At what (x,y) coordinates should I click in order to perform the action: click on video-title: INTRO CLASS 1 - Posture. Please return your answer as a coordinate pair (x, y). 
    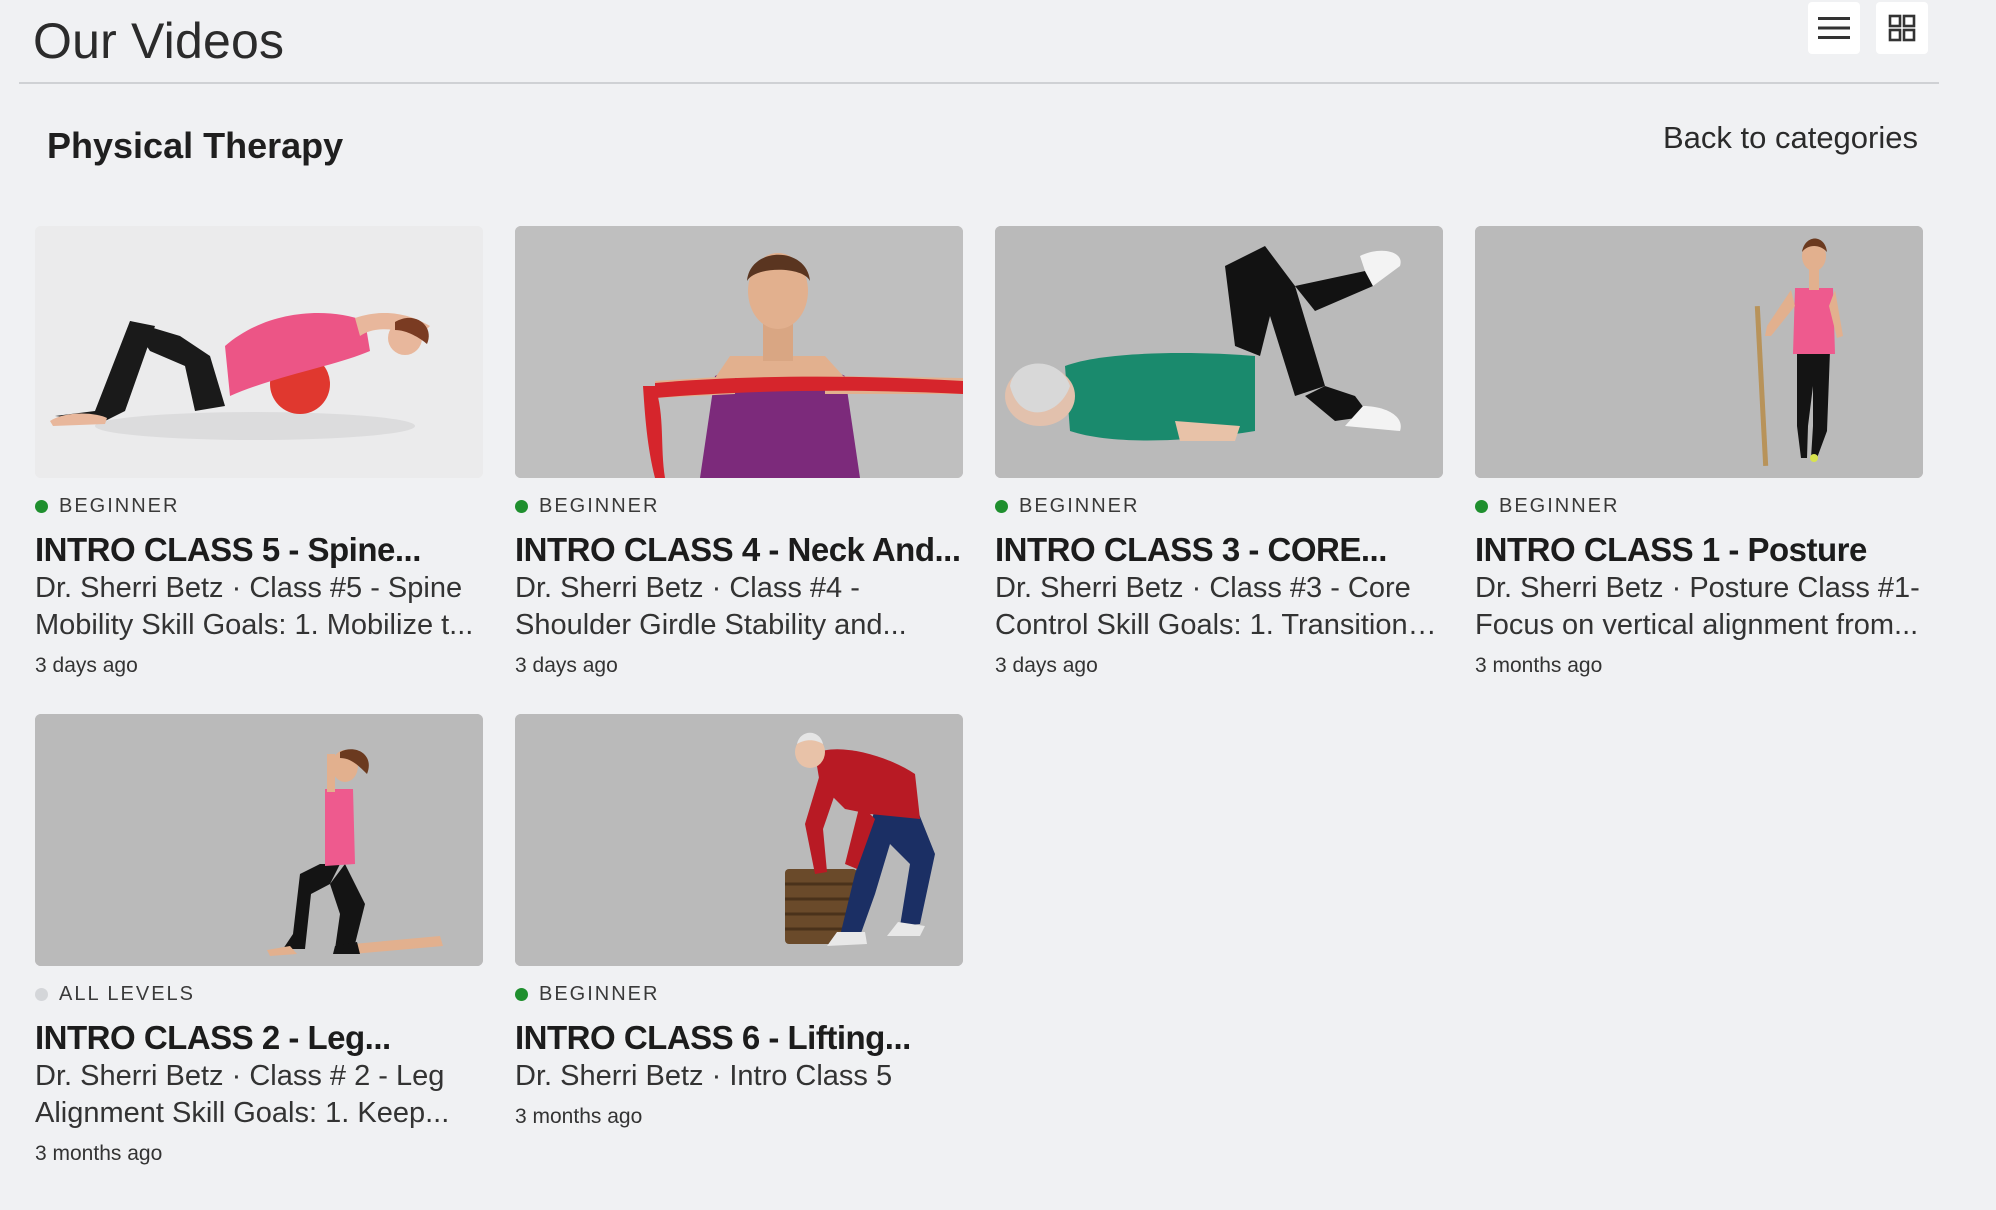
    Looking at the image, I should click on (1699, 550).